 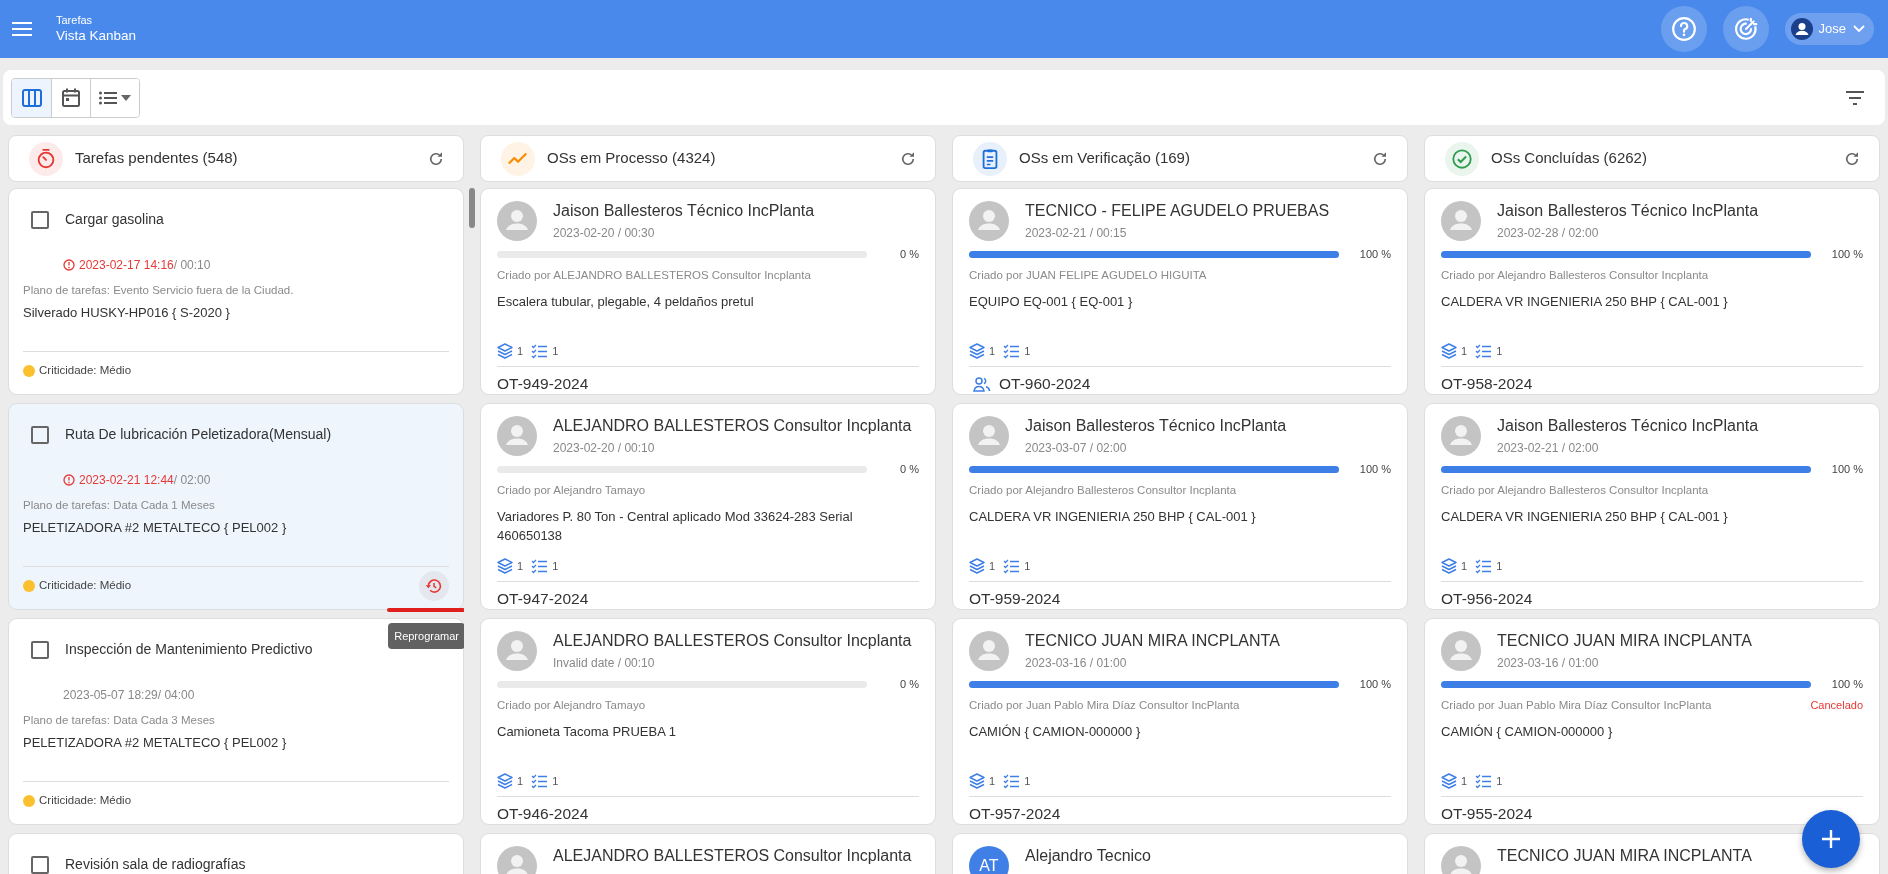 I want to click on order-date: 2023-02-20 / 00:30, so click(x=604, y=234).